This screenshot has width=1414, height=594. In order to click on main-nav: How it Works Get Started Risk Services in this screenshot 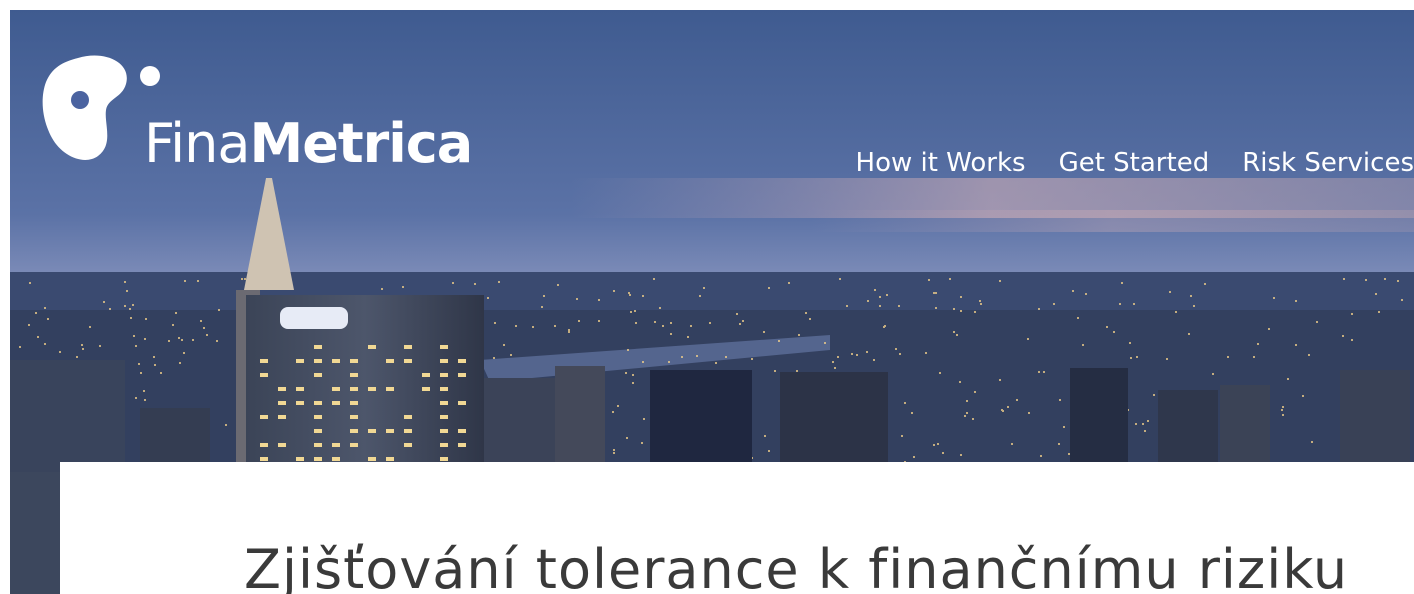, I will do `click(1135, 163)`.